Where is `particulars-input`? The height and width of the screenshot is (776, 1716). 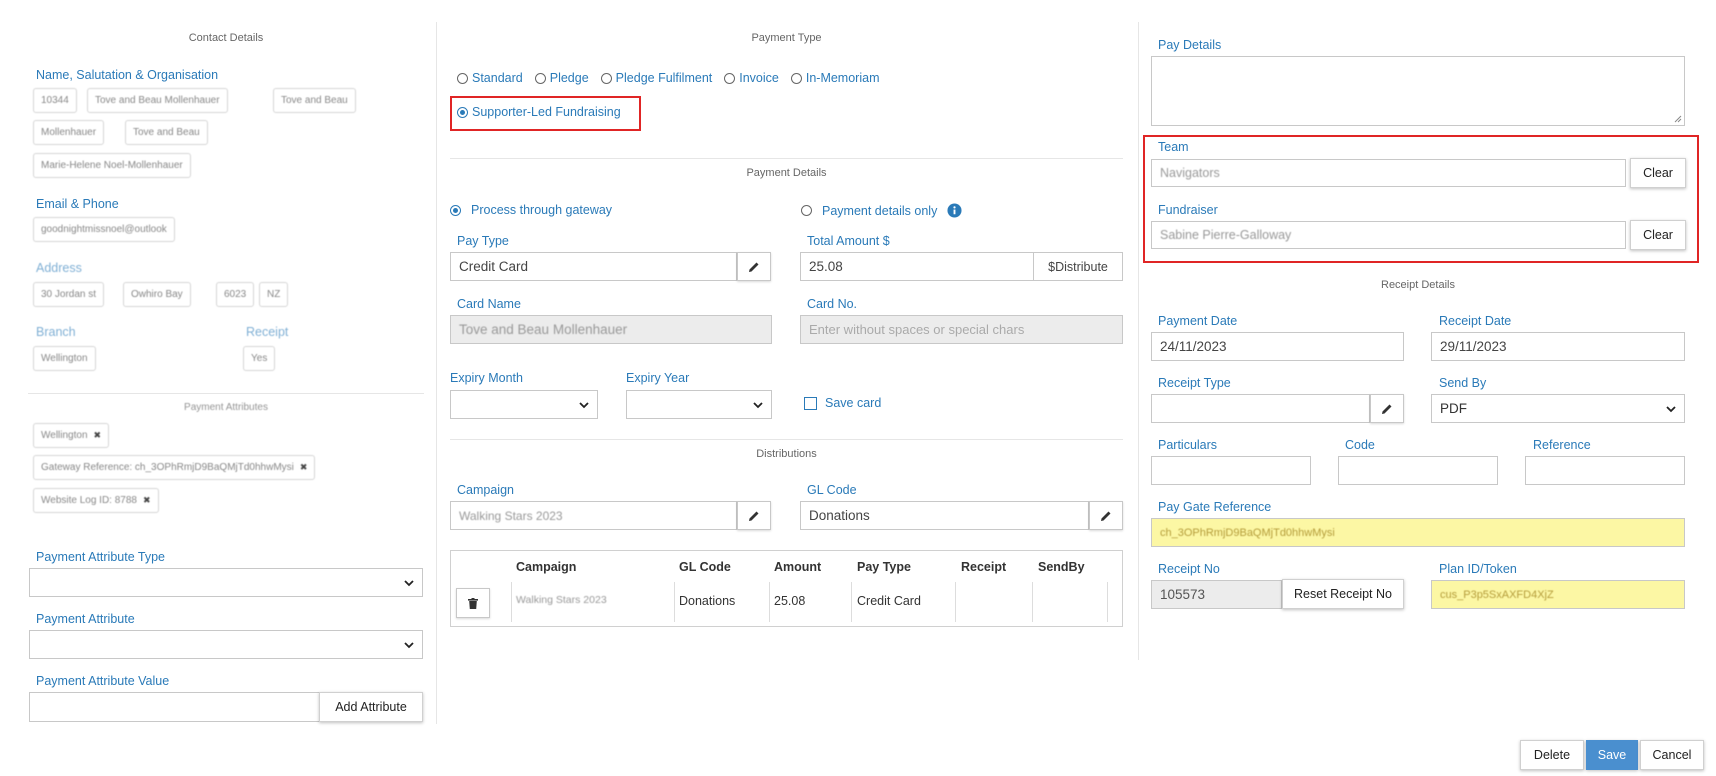
particulars-input is located at coordinates (1231, 470).